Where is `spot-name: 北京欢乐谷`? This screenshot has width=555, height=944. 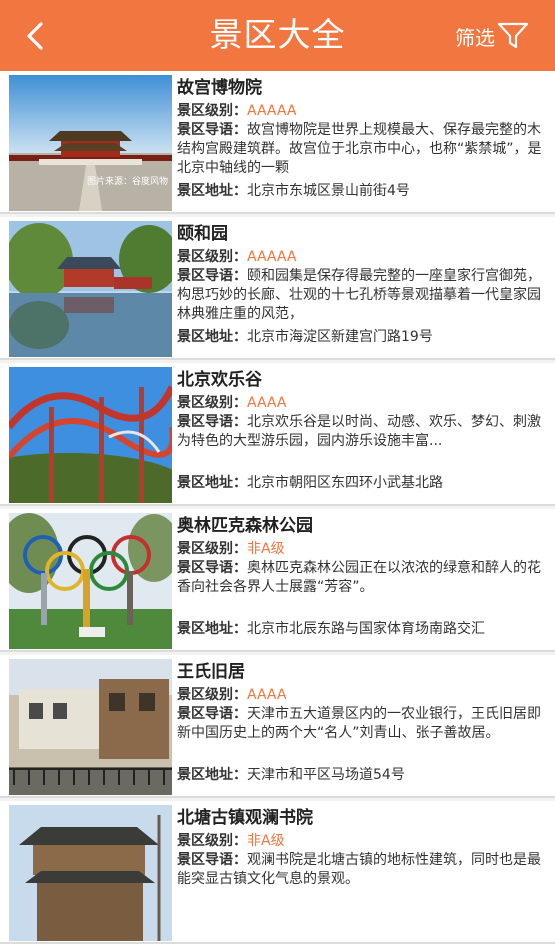 spot-name: 北京欢乐谷 is located at coordinates (219, 380).